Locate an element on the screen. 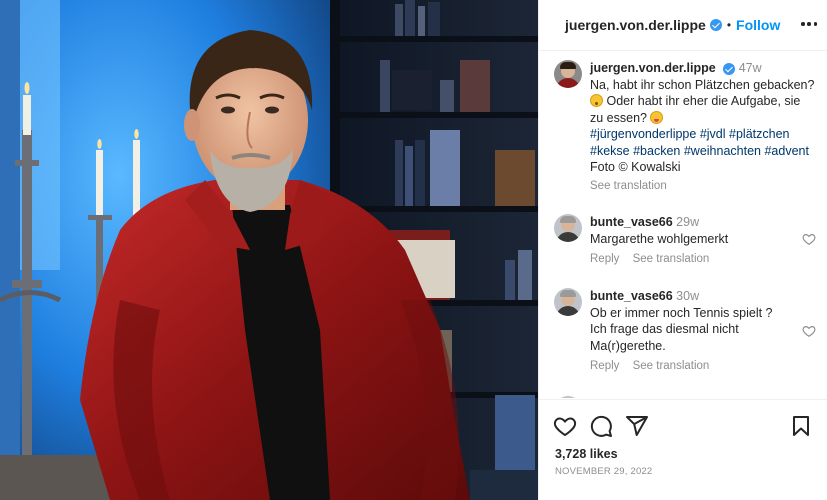 The width and height of the screenshot is (827, 500). follow-button: Follow is located at coordinates (758, 25).